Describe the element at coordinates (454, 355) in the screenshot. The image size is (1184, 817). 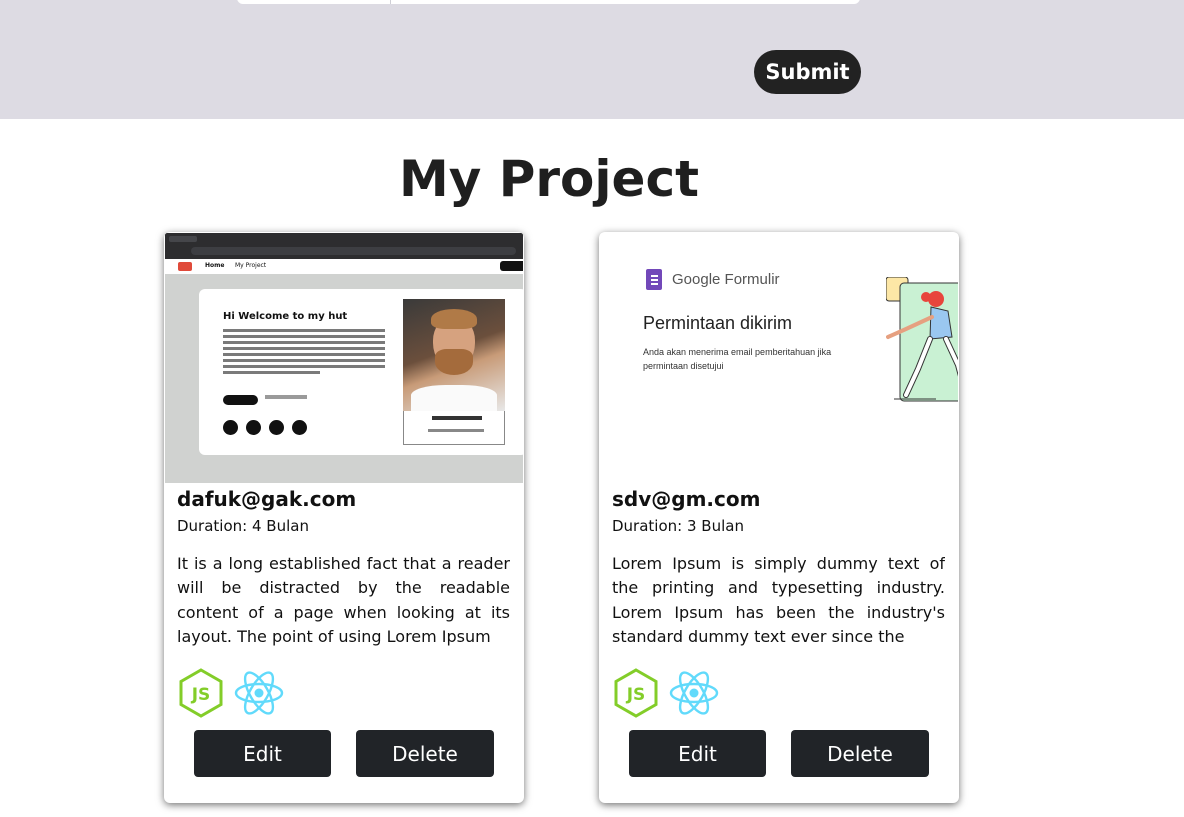
I see `profile-photo` at that location.